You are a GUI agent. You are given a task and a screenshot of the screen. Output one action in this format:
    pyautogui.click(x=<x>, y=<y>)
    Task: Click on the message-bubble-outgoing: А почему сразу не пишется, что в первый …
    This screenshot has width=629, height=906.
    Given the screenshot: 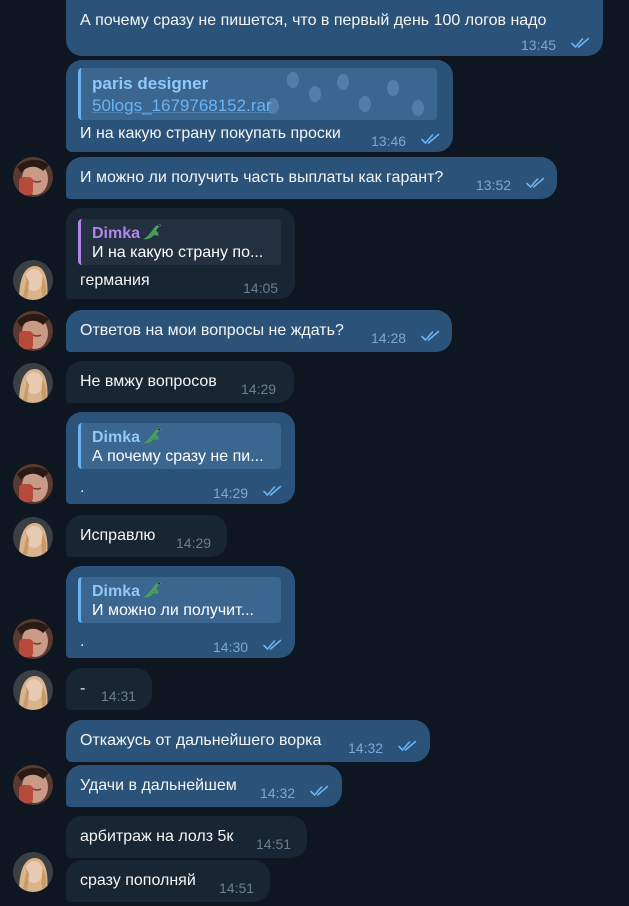 What is the action you would take?
    pyautogui.click(x=334, y=28)
    